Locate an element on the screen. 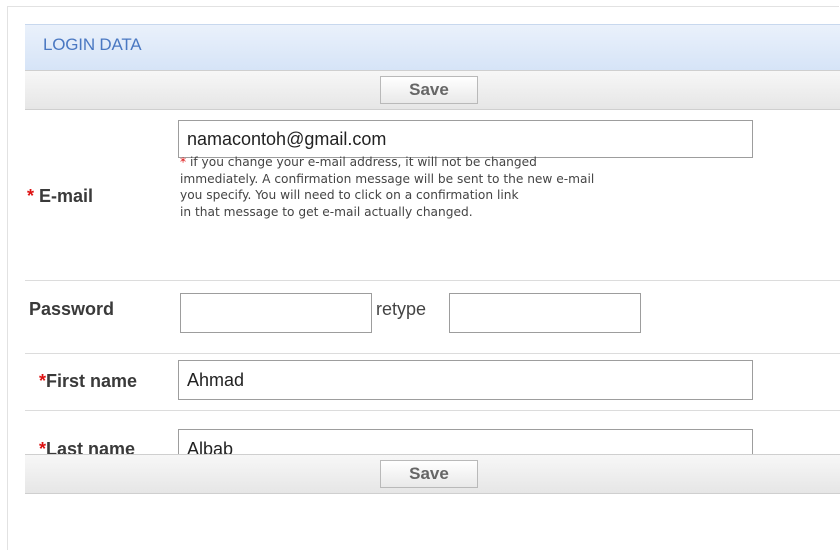 The height and width of the screenshot is (550, 840). retype-label: retype is located at coordinates (401, 309).